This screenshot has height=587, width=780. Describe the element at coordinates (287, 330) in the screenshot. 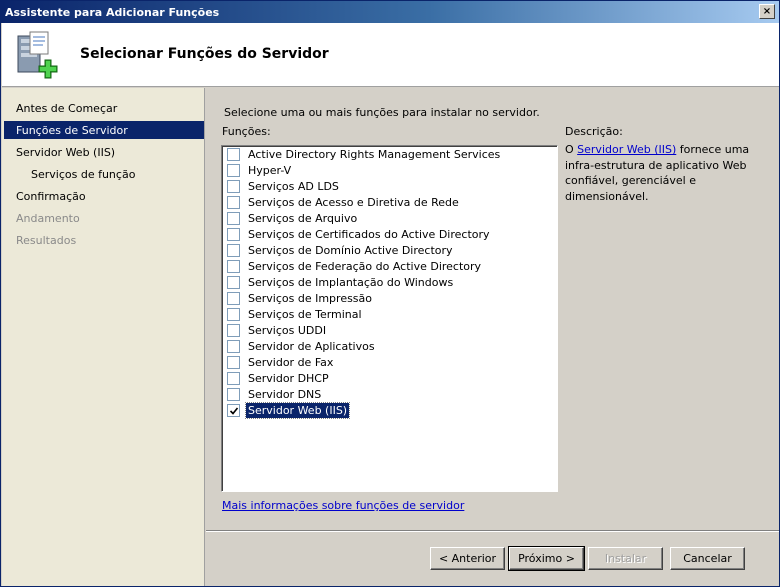

I see `role-label: Serviços UDDI` at that location.